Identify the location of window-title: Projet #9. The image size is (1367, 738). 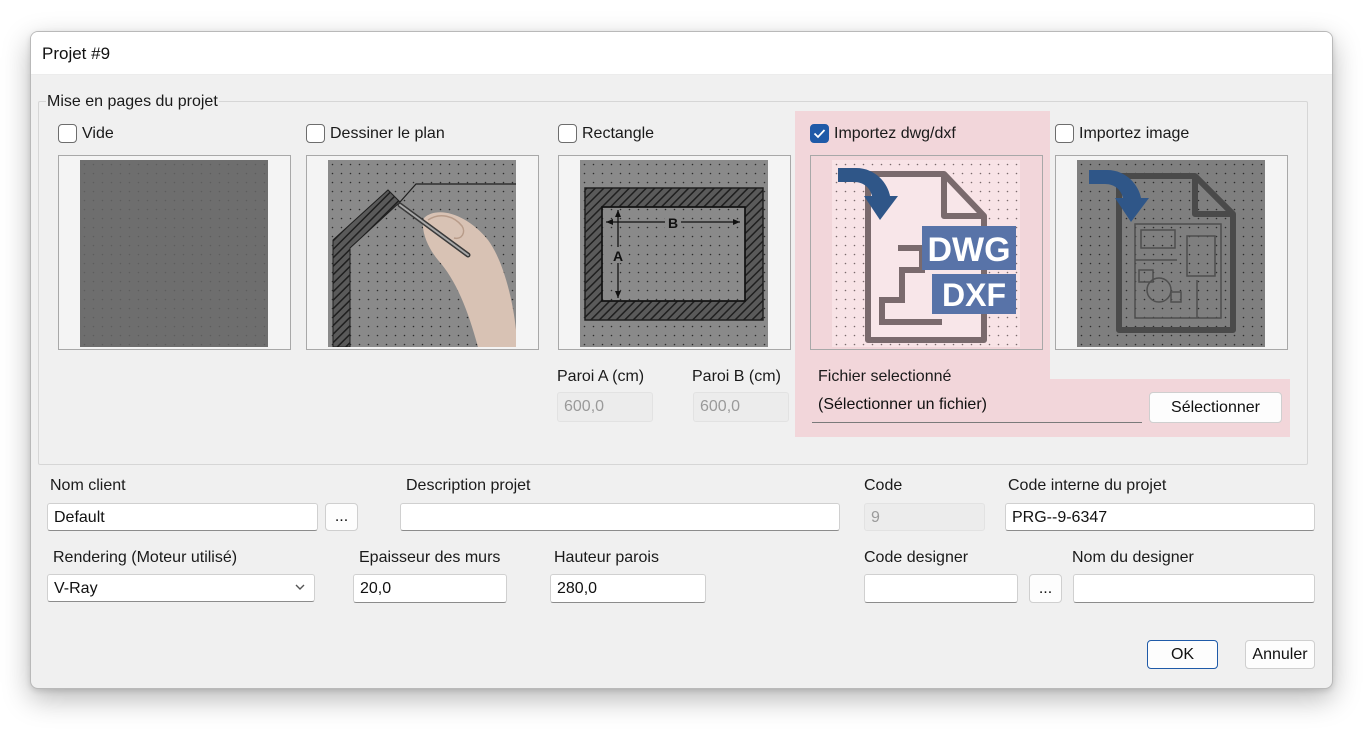
(76, 53).